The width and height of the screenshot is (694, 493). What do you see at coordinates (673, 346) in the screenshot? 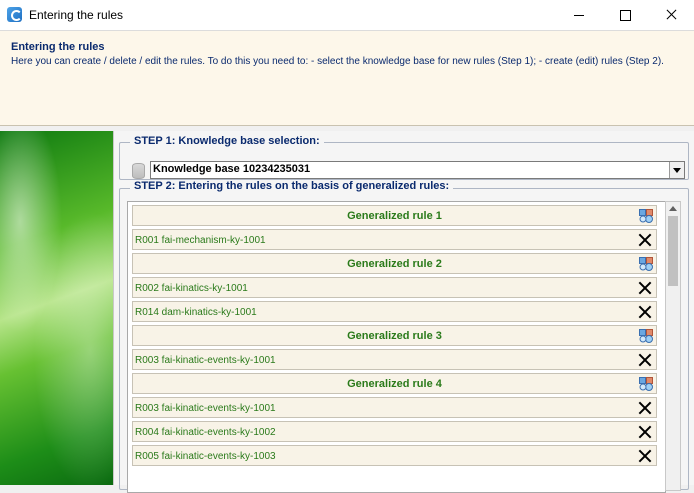
I see `rules-scrollbar` at bounding box center [673, 346].